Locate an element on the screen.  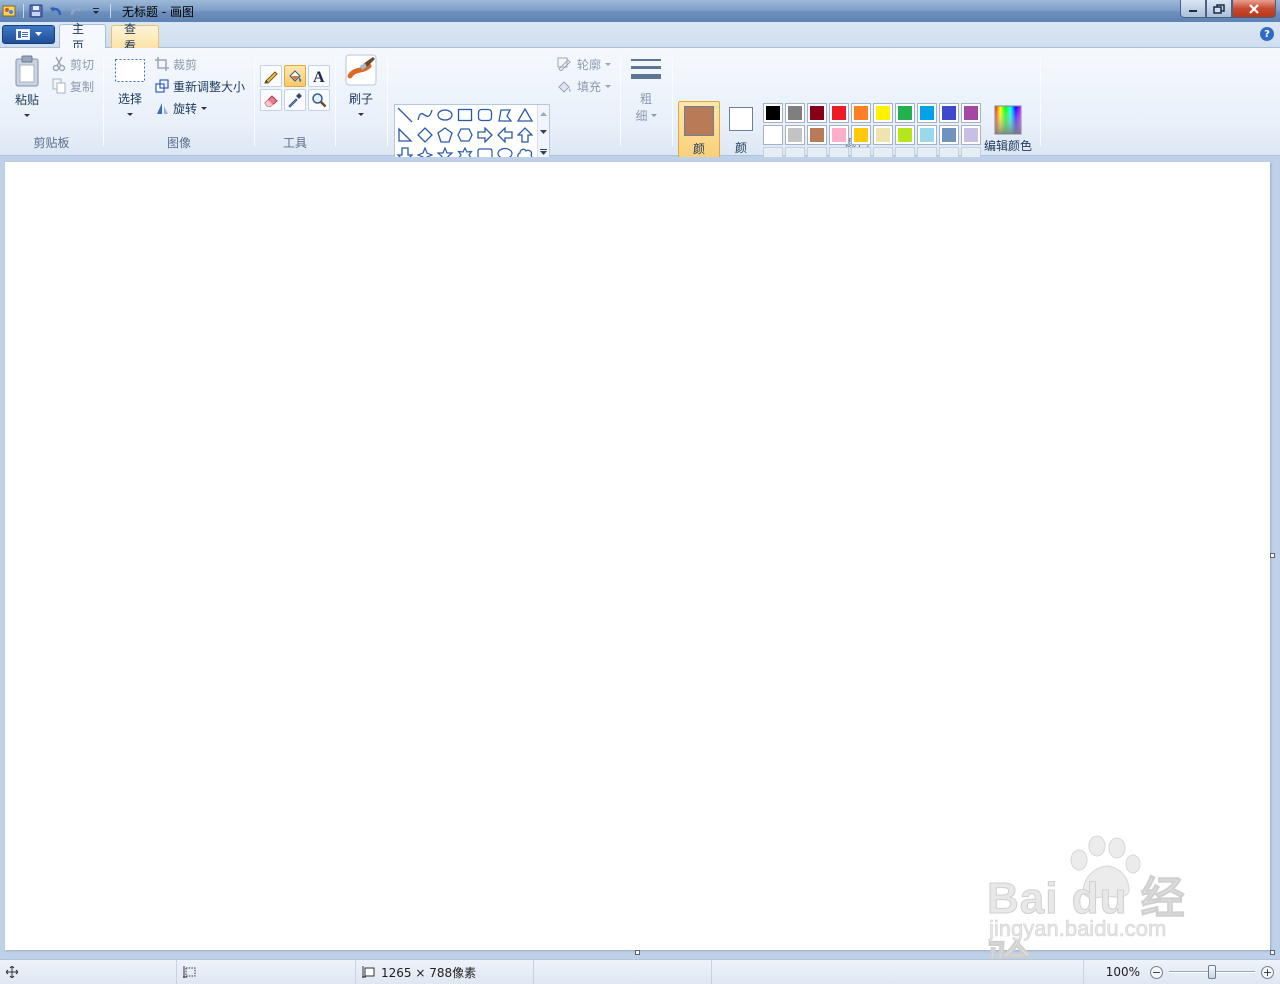
text-tool: A is located at coordinates (319, 76).